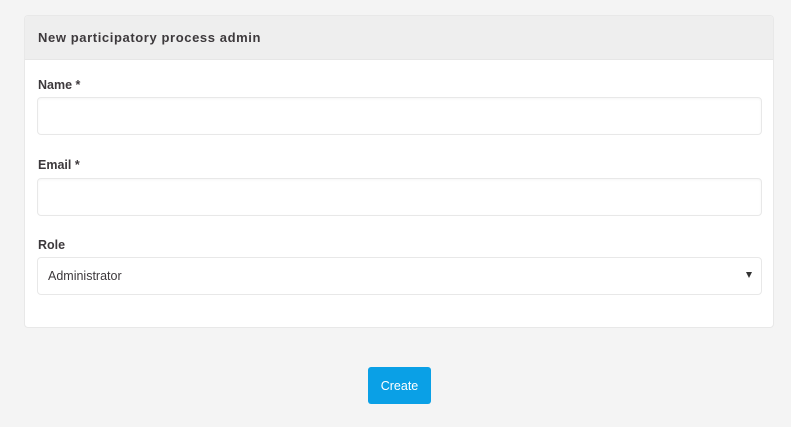  What do you see at coordinates (399, 385) in the screenshot?
I see `create-button: Create` at bounding box center [399, 385].